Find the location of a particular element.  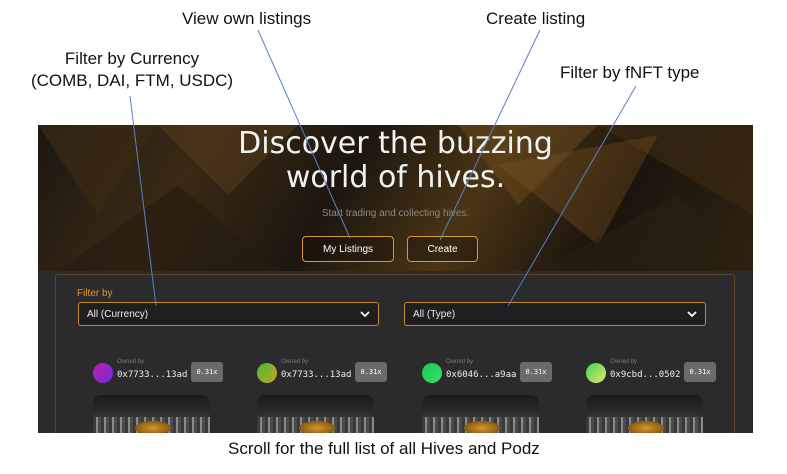

hero-subtitle: Start trading and collecting hives. is located at coordinates (395, 213).